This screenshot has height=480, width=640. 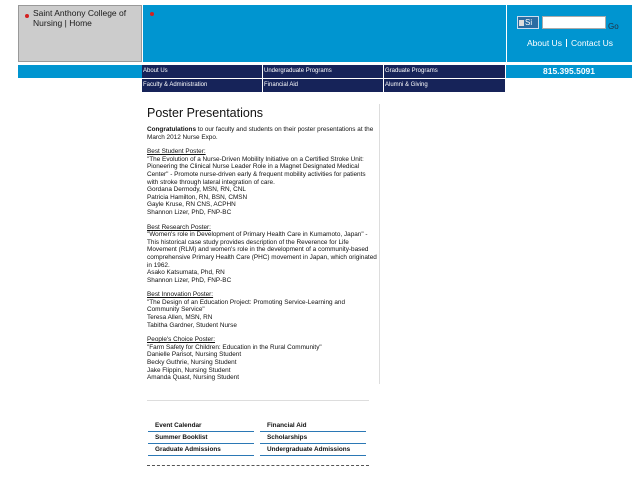 What do you see at coordinates (258, 400) in the screenshot?
I see `footer-divider` at bounding box center [258, 400].